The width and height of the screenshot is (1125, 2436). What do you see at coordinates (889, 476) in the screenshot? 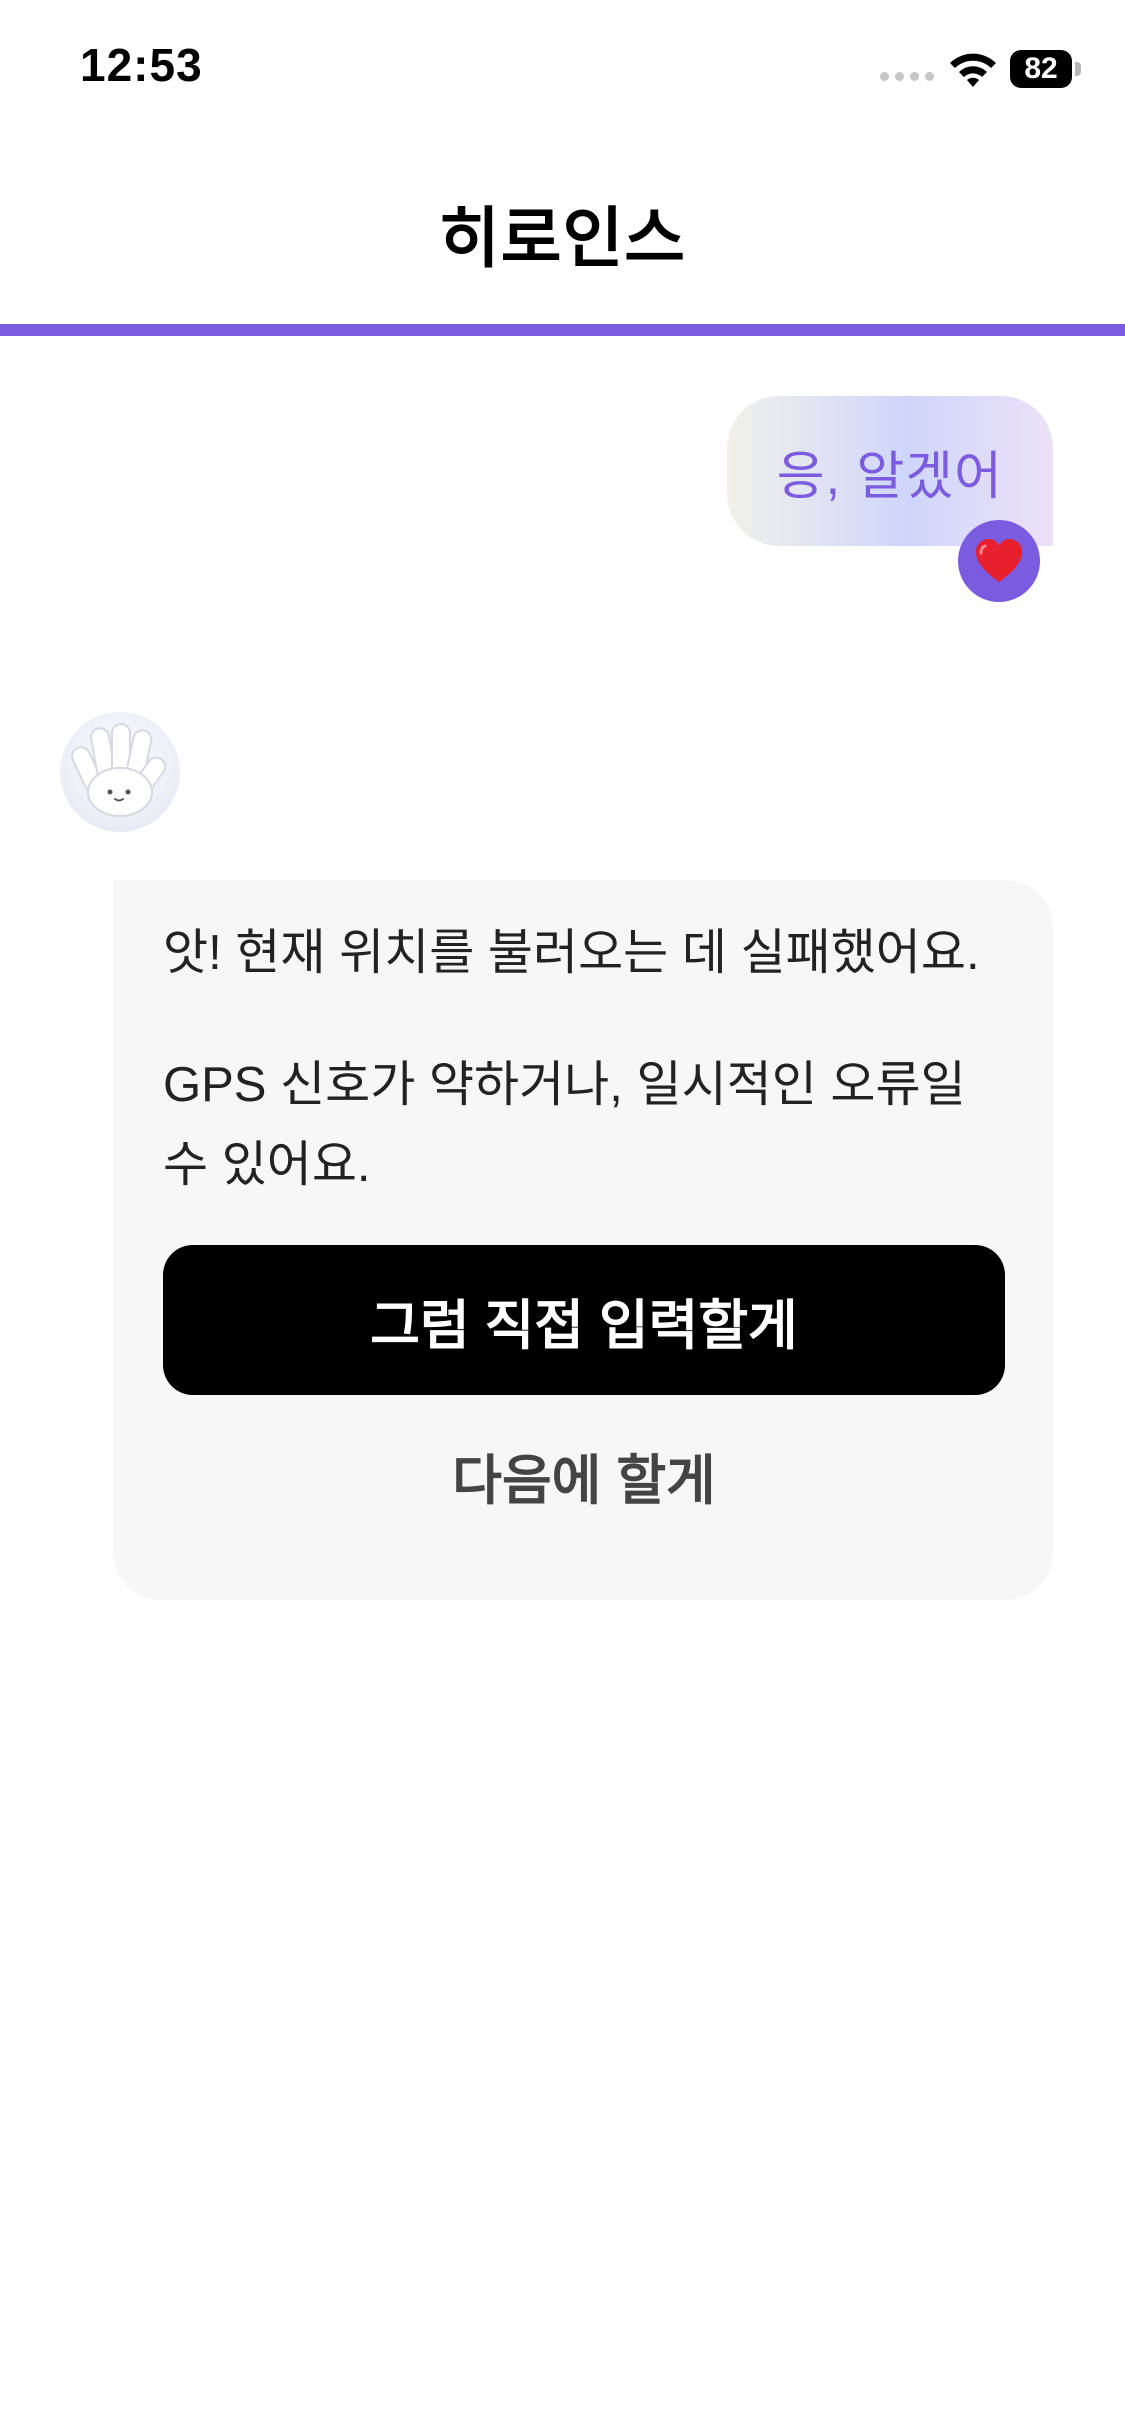
I see `user-message-text: 응, 알겠어` at bounding box center [889, 476].